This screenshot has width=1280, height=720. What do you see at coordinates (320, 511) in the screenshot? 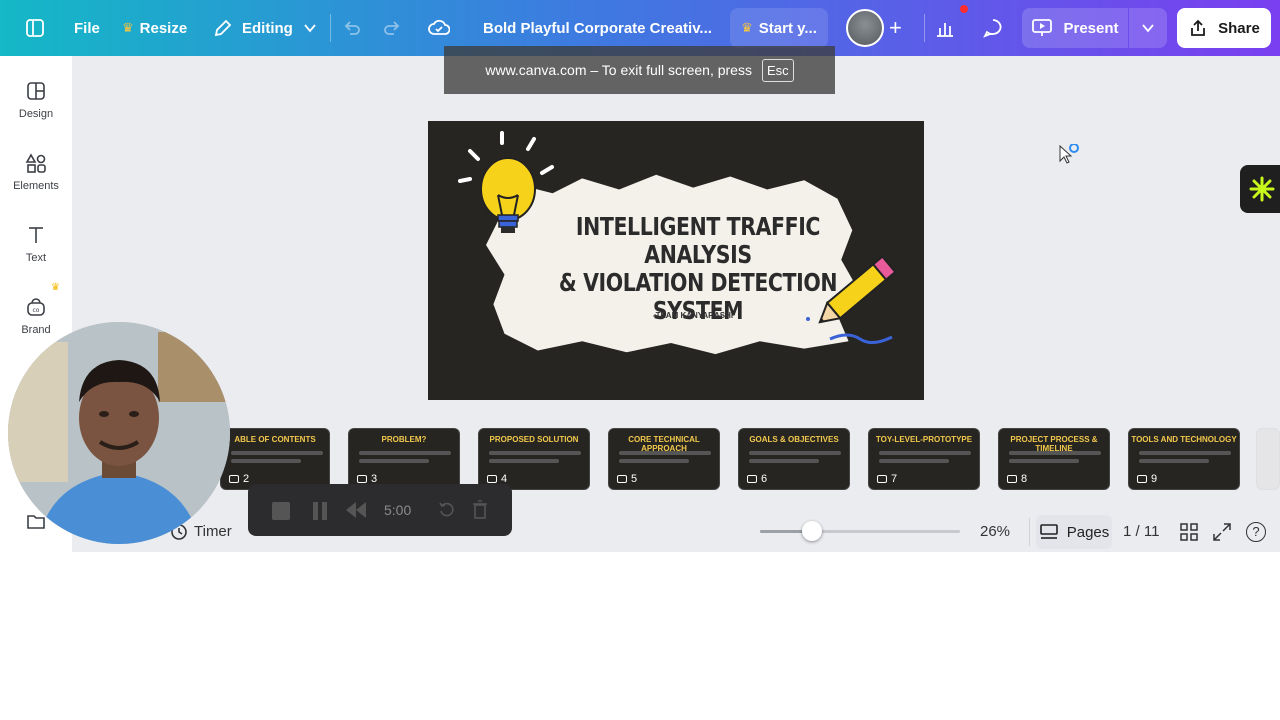
I see `pause-icon` at bounding box center [320, 511].